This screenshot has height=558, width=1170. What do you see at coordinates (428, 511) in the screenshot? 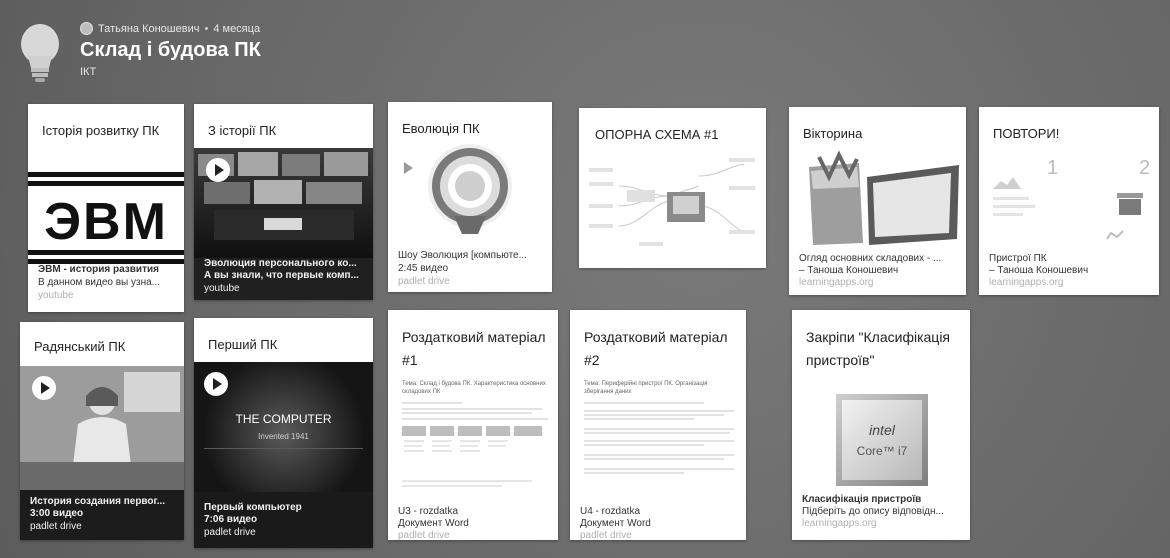
I see `card-caption-title: U3 - rozdatka` at bounding box center [428, 511].